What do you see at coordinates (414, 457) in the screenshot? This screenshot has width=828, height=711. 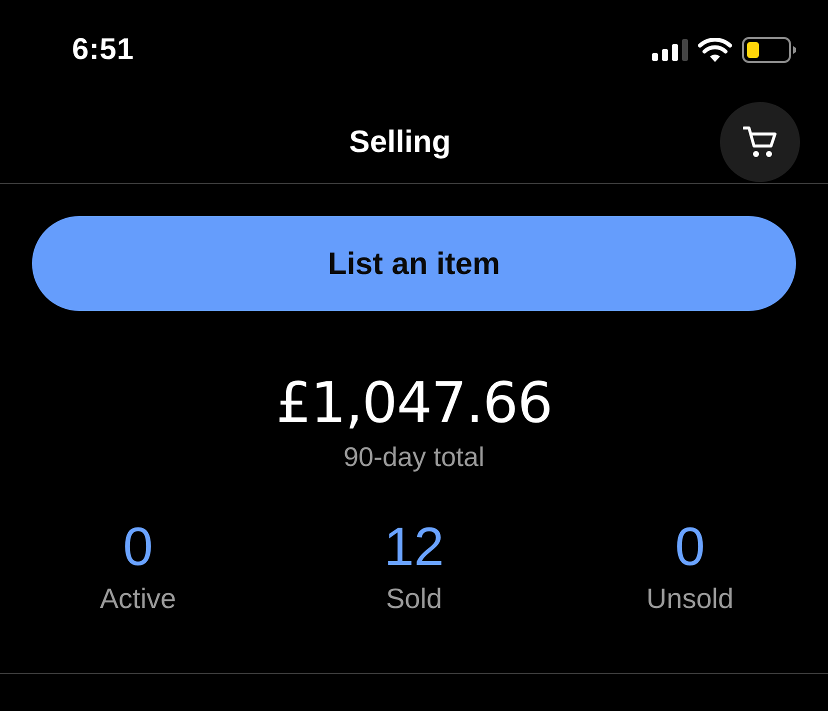 I see `total-caption: 90-day total` at bounding box center [414, 457].